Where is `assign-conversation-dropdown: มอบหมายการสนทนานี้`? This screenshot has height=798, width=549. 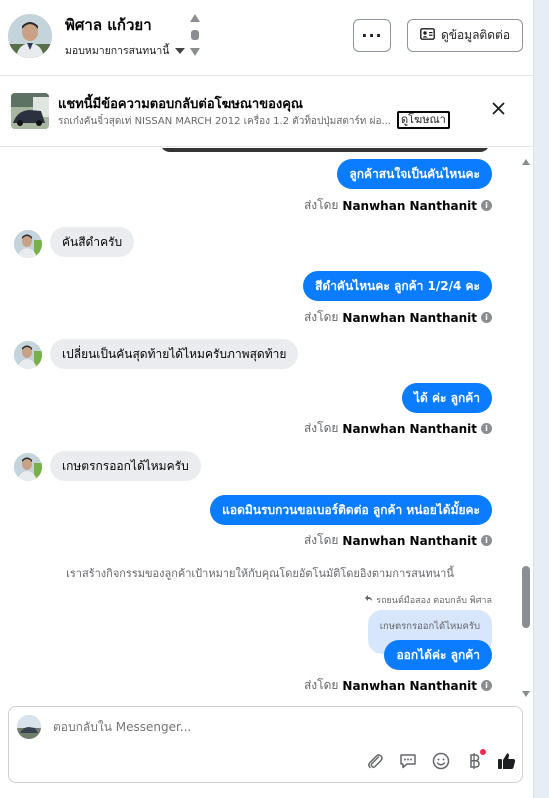
assign-conversation-dropdown: มอบหมายการสนทนานี้ is located at coordinates (125, 50).